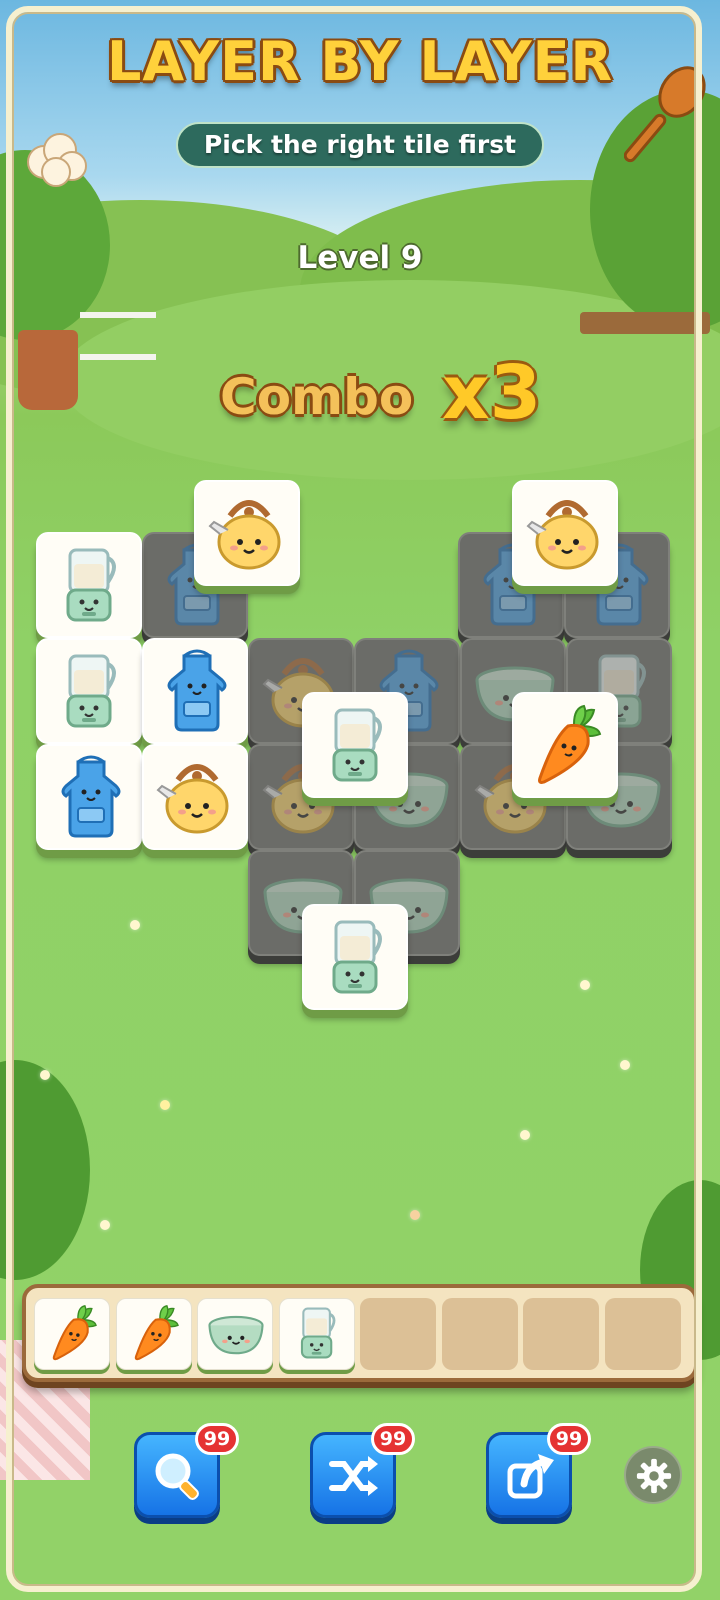  Describe the element at coordinates (360, 145) in the screenshot. I see `subtitle-banner: Pick the right tile first` at that location.